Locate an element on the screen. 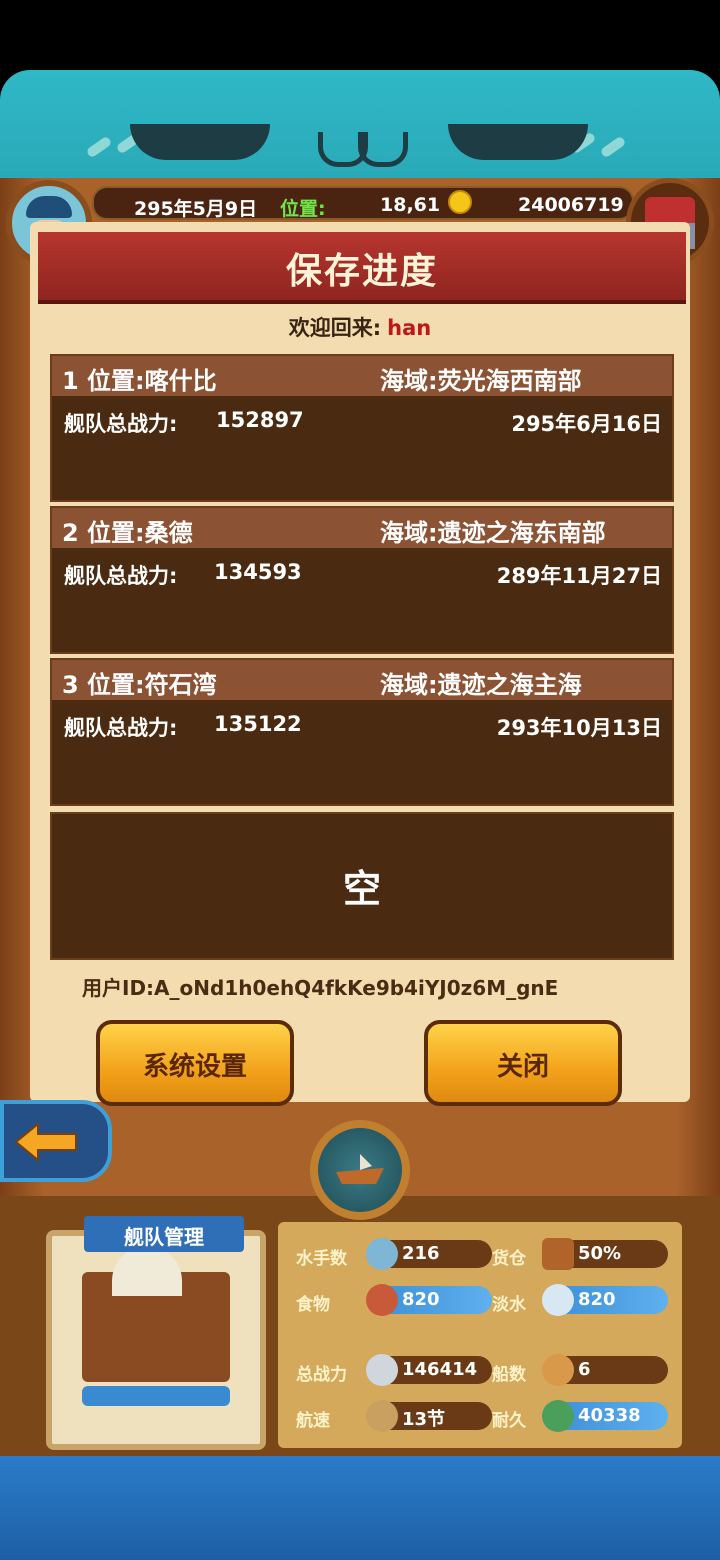  ships-value: 6 is located at coordinates (605, 1370).